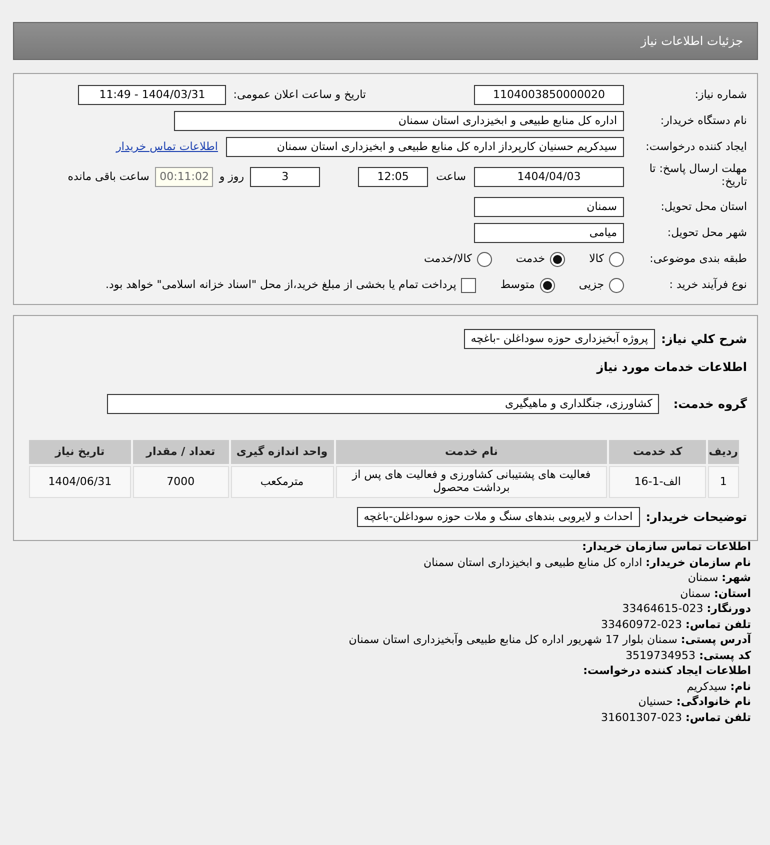  What do you see at coordinates (707, 284) in the screenshot?
I see `field-label: نوع فرآیند خرید :` at bounding box center [707, 284].